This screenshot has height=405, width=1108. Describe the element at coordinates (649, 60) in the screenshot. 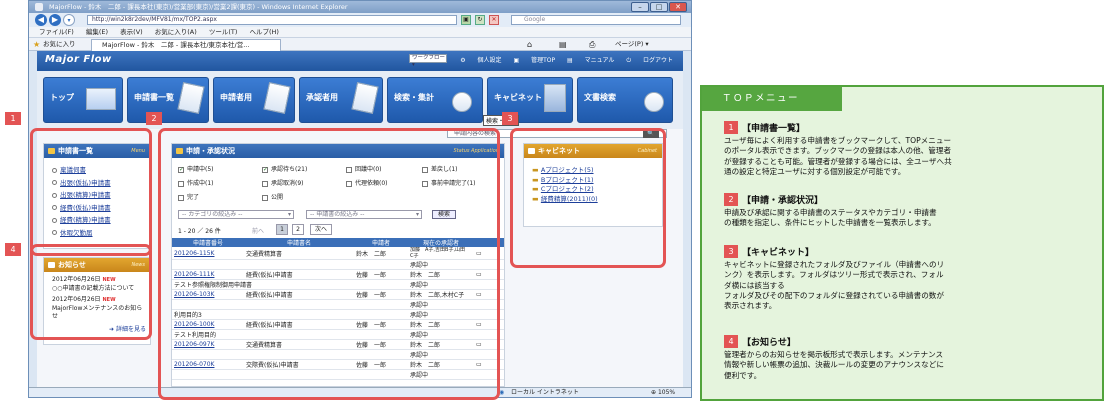

I see `logout-link: ⏻ ログアウト` at that location.